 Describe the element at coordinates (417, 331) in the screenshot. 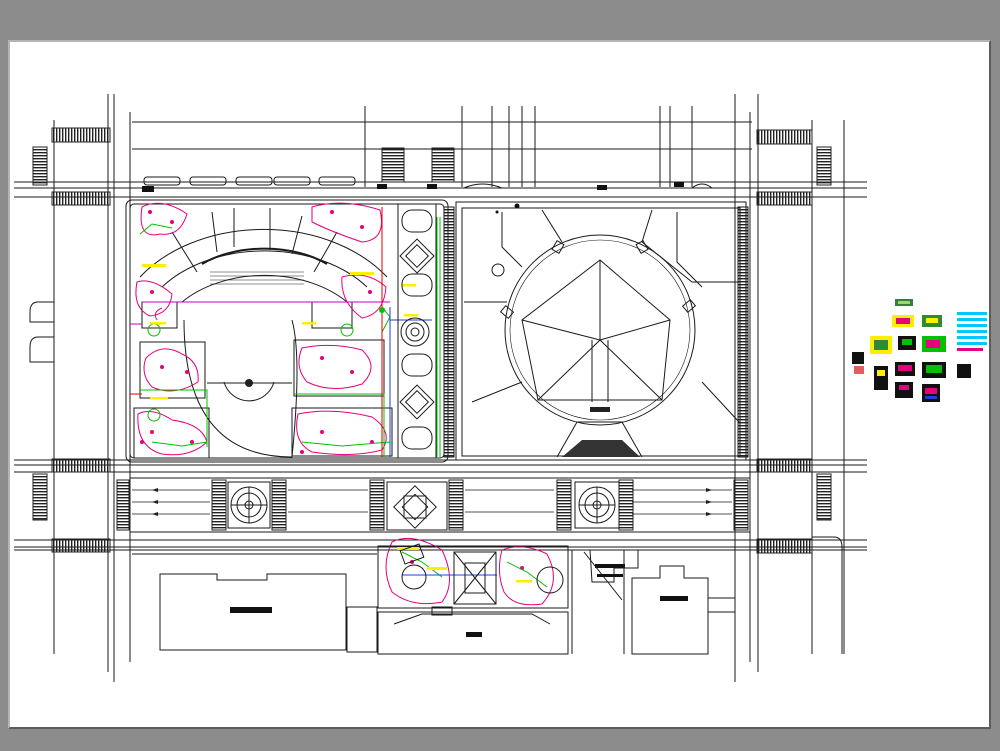

I see `fountain-strip` at that location.